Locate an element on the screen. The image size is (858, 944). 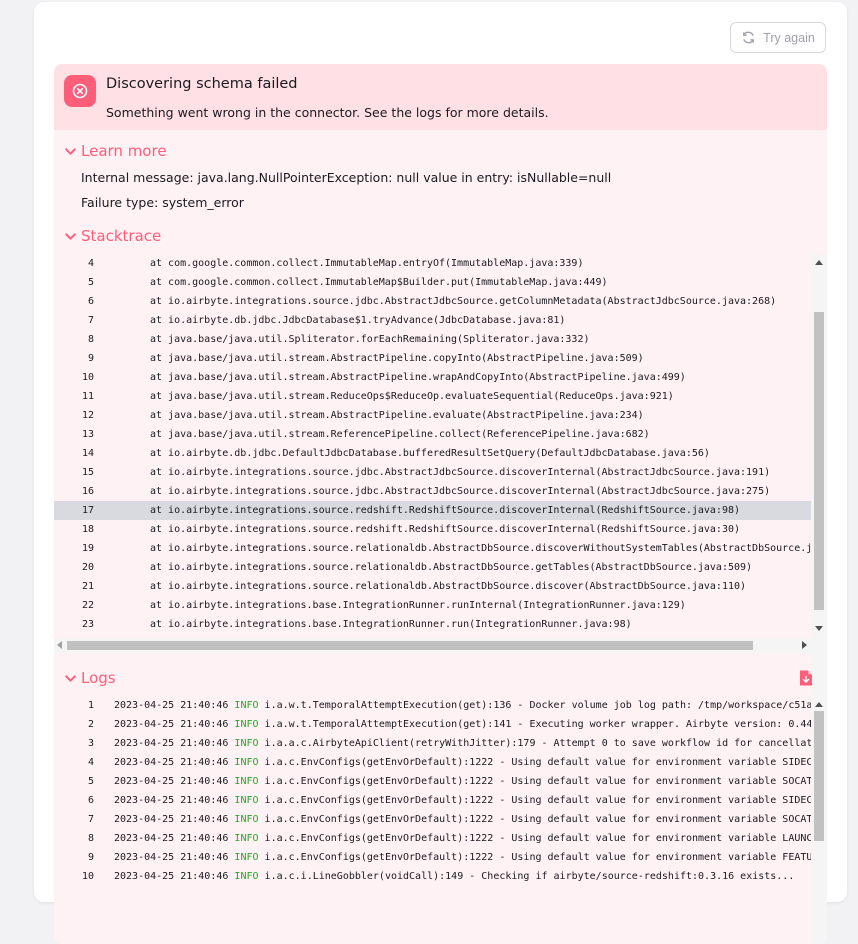
line-number: 15 is located at coordinates (87, 472).